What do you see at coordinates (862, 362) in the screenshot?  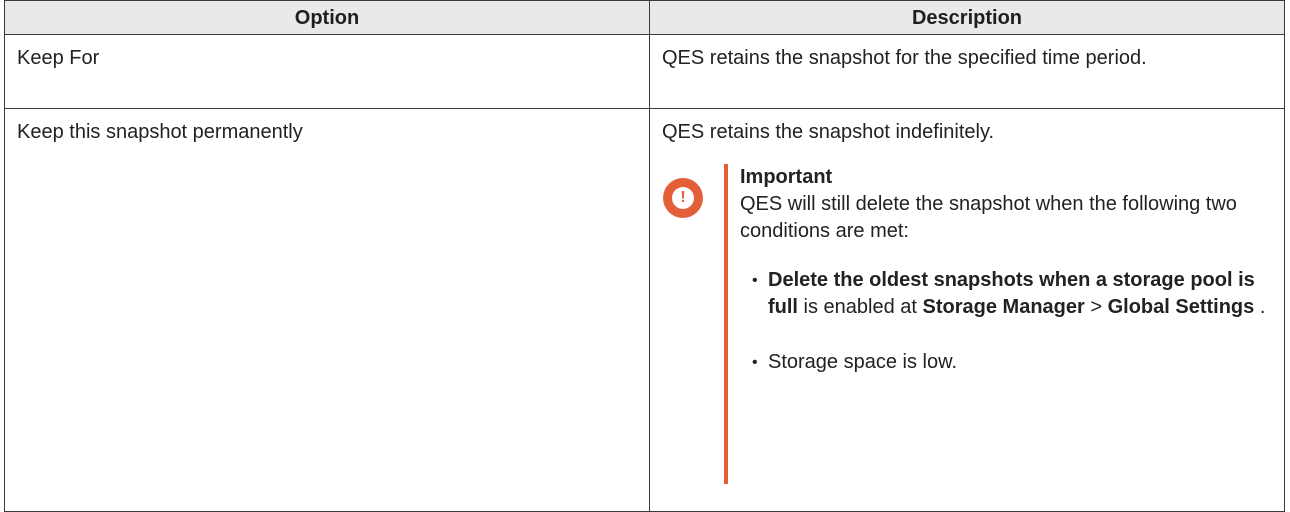 I see `bullet-text: Storage space is low.` at bounding box center [862, 362].